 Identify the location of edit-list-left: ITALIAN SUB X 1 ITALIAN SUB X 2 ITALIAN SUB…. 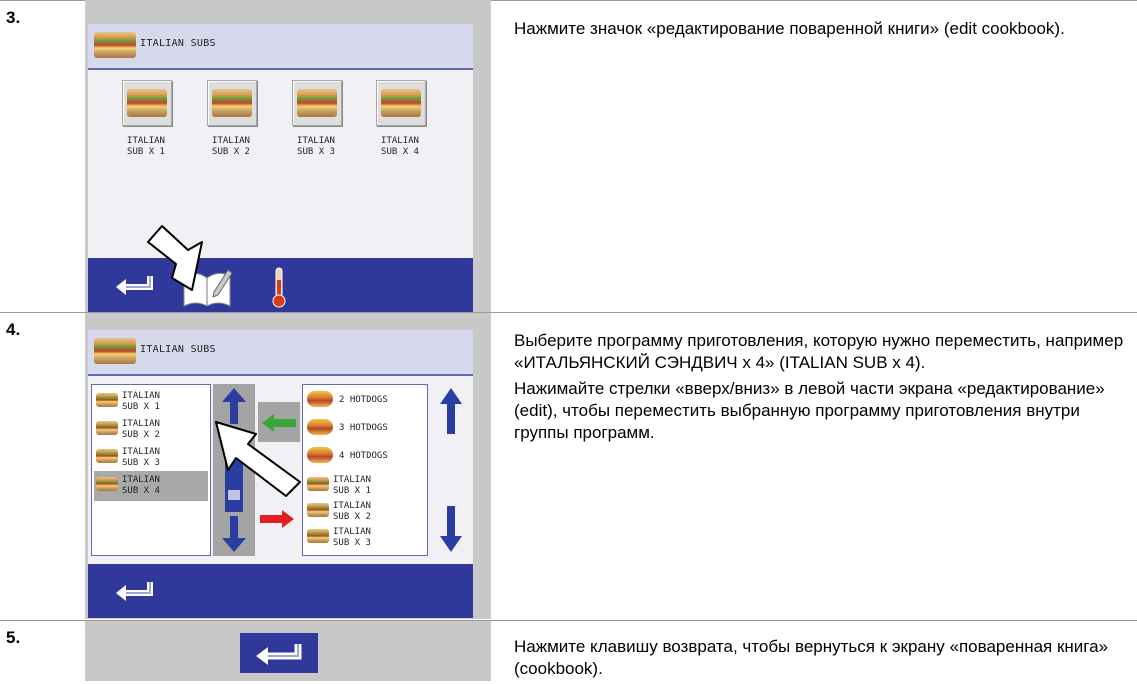
(151, 470).